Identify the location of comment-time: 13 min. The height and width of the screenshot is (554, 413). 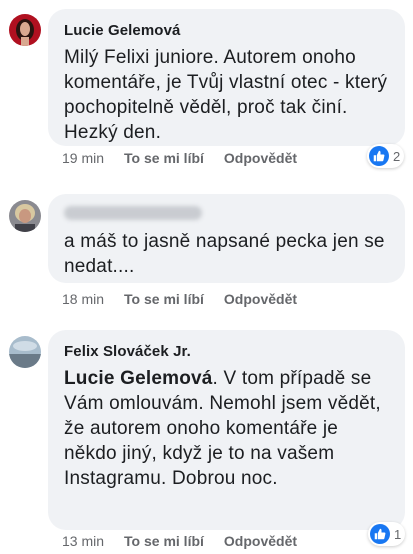
(83, 541).